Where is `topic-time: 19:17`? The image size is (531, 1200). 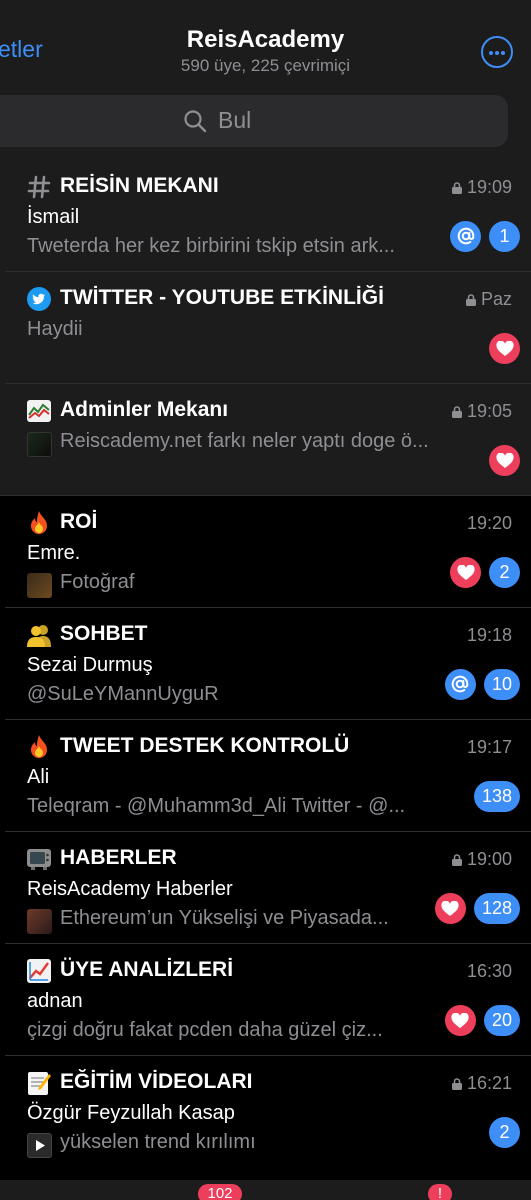 topic-time: 19:17 is located at coordinates (489, 747).